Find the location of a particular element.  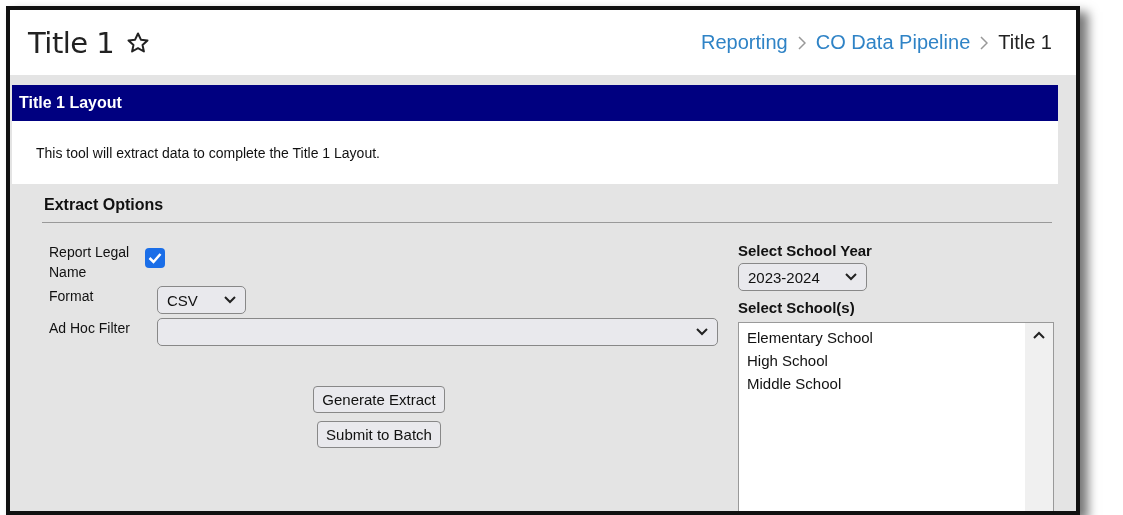

scrollbar is located at coordinates (1039, 417).